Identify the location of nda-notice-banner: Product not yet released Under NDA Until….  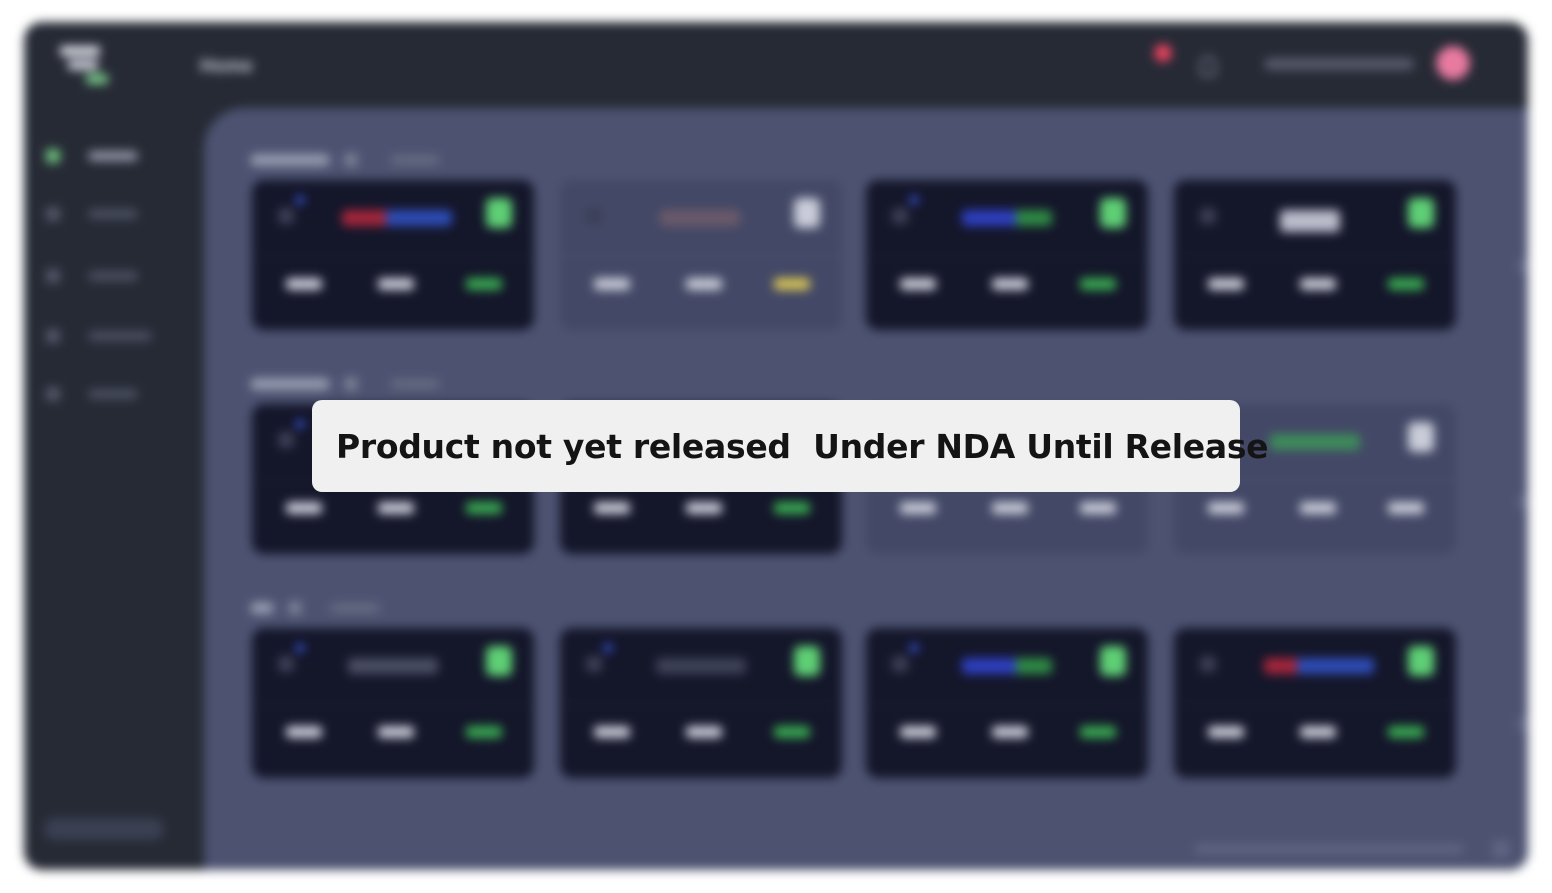
(790, 446).